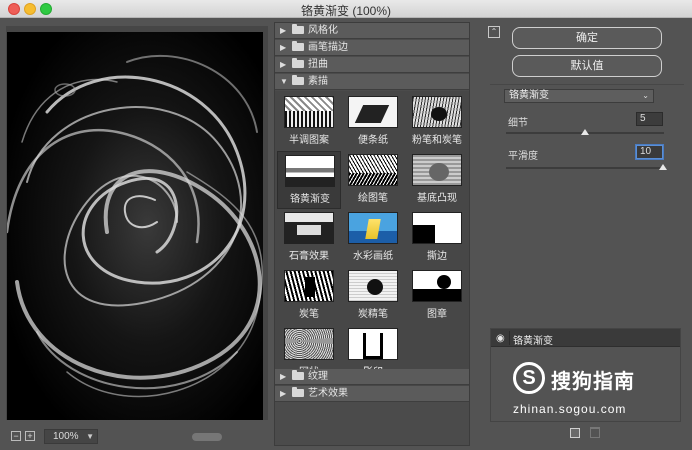 The width and height of the screenshot is (692, 450). I want to click on eye-icon: ◉, so click(500, 338).